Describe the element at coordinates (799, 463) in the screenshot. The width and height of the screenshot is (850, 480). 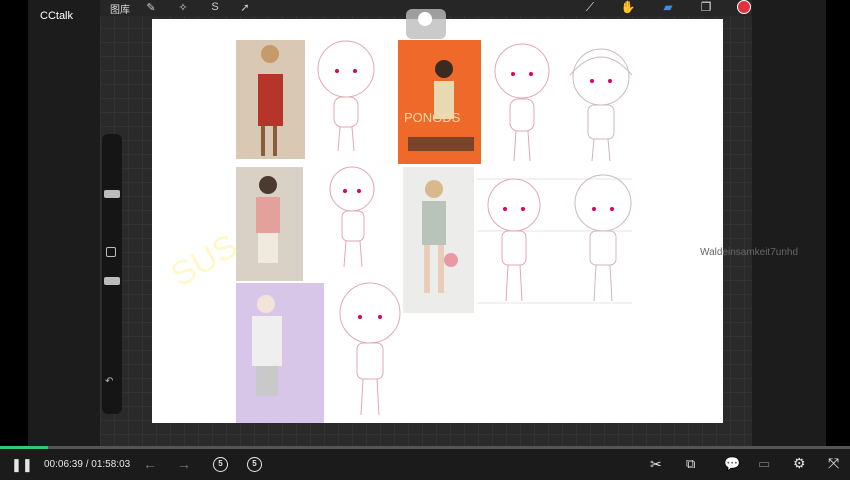
I see `settings-gear-icon: ⚙` at that location.